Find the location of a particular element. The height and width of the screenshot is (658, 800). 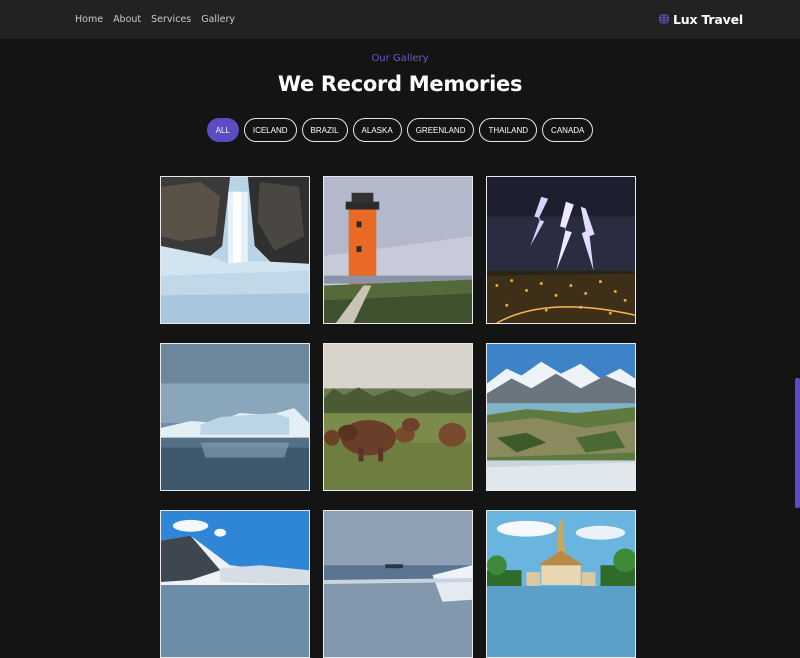

lightning-city-photo is located at coordinates (561, 250).